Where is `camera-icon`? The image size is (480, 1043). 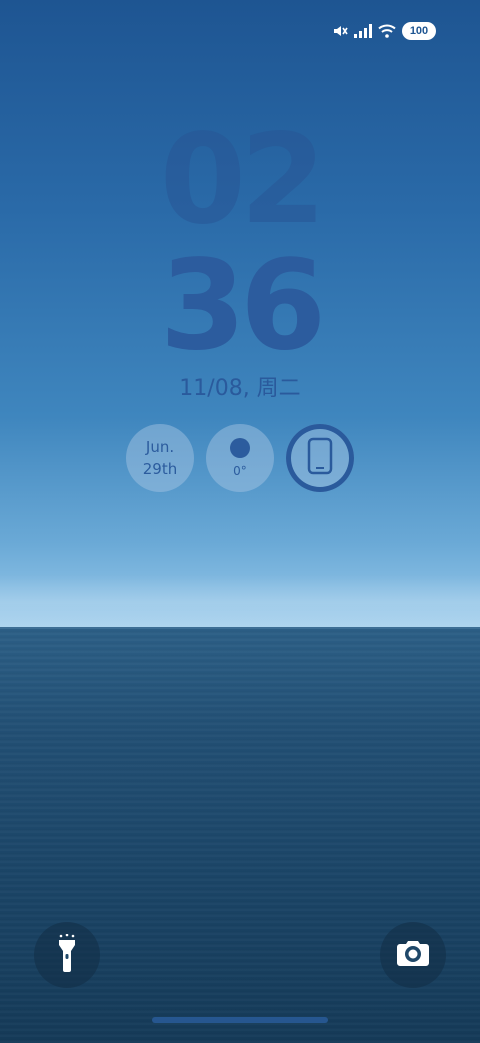
camera-icon is located at coordinates (413, 955).